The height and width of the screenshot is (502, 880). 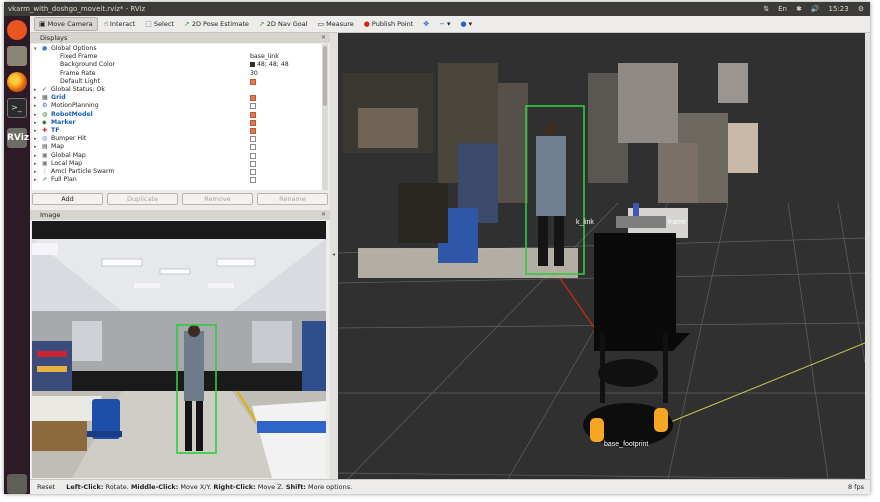 I want to click on display-row-local-map: ▸ ▣ Local Map, so click(x=177, y=164).